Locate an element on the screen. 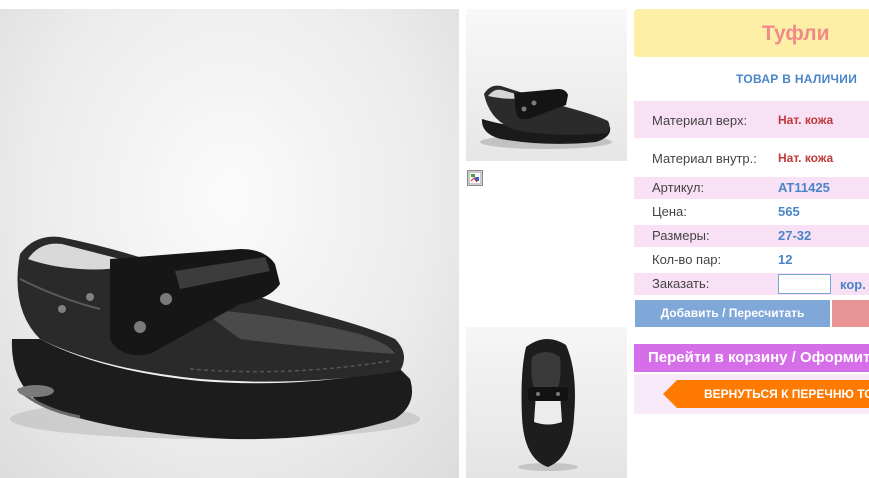 This screenshot has width=869, height=478. quantity-input is located at coordinates (804, 284).